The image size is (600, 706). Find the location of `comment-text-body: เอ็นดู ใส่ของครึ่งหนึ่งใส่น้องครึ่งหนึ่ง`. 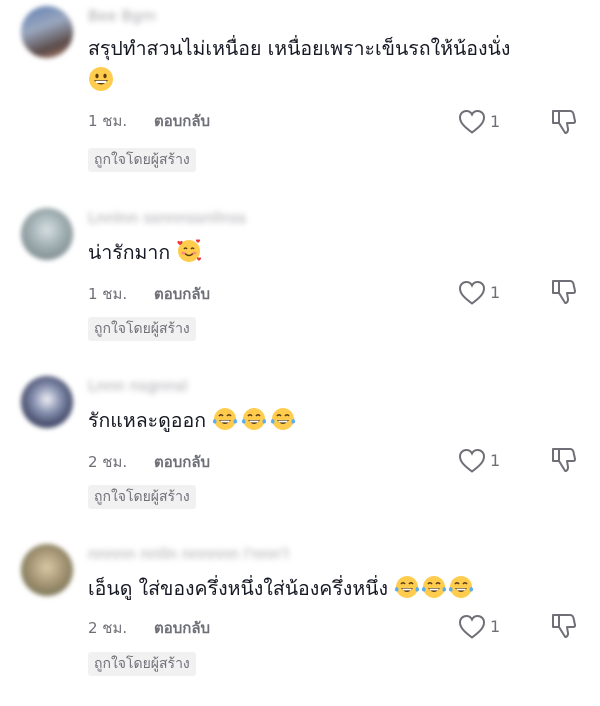

comment-text-body: เอ็นดู ใส่ของครึ่งหนึ่งใส่น้องครึ่งหนึ่ง is located at coordinates (238, 588).